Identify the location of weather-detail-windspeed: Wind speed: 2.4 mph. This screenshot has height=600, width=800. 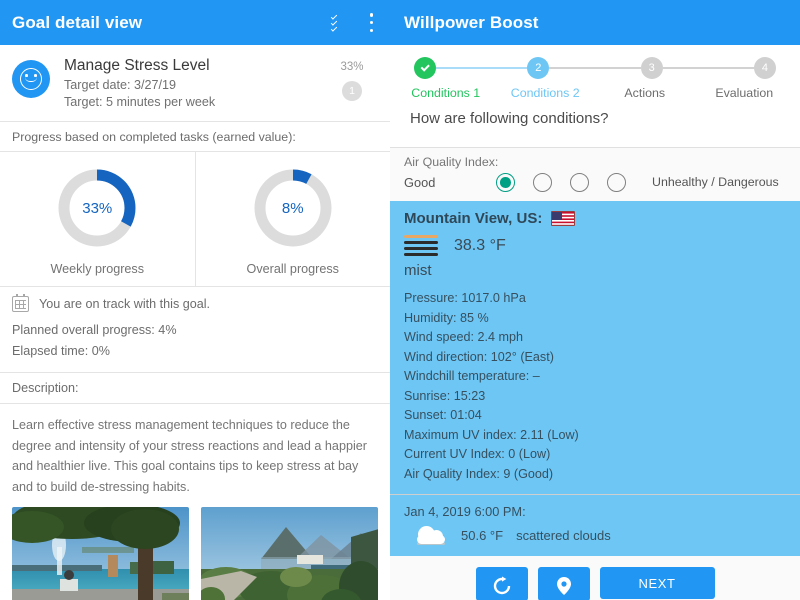
(464, 337).